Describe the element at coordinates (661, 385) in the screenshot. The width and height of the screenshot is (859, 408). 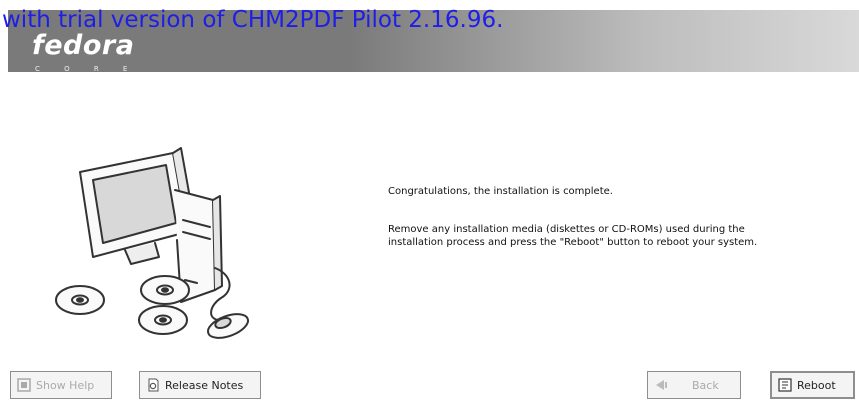
I see `back-arrow-icon` at that location.